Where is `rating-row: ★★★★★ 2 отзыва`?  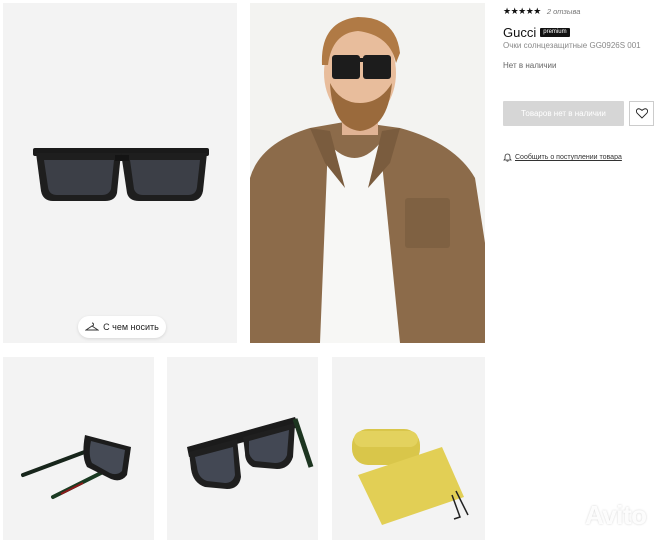
rating-row: ★★★★★ 2 отзыва is located at coordinates (541, 11).